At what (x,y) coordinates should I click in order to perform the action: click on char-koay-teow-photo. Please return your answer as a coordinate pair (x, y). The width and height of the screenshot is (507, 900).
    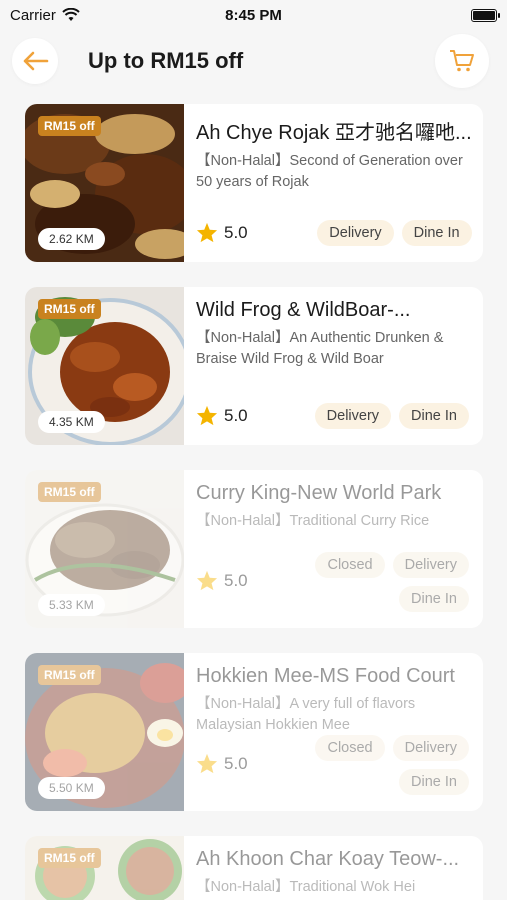
    Looking at the image, I should click on (104, 868).